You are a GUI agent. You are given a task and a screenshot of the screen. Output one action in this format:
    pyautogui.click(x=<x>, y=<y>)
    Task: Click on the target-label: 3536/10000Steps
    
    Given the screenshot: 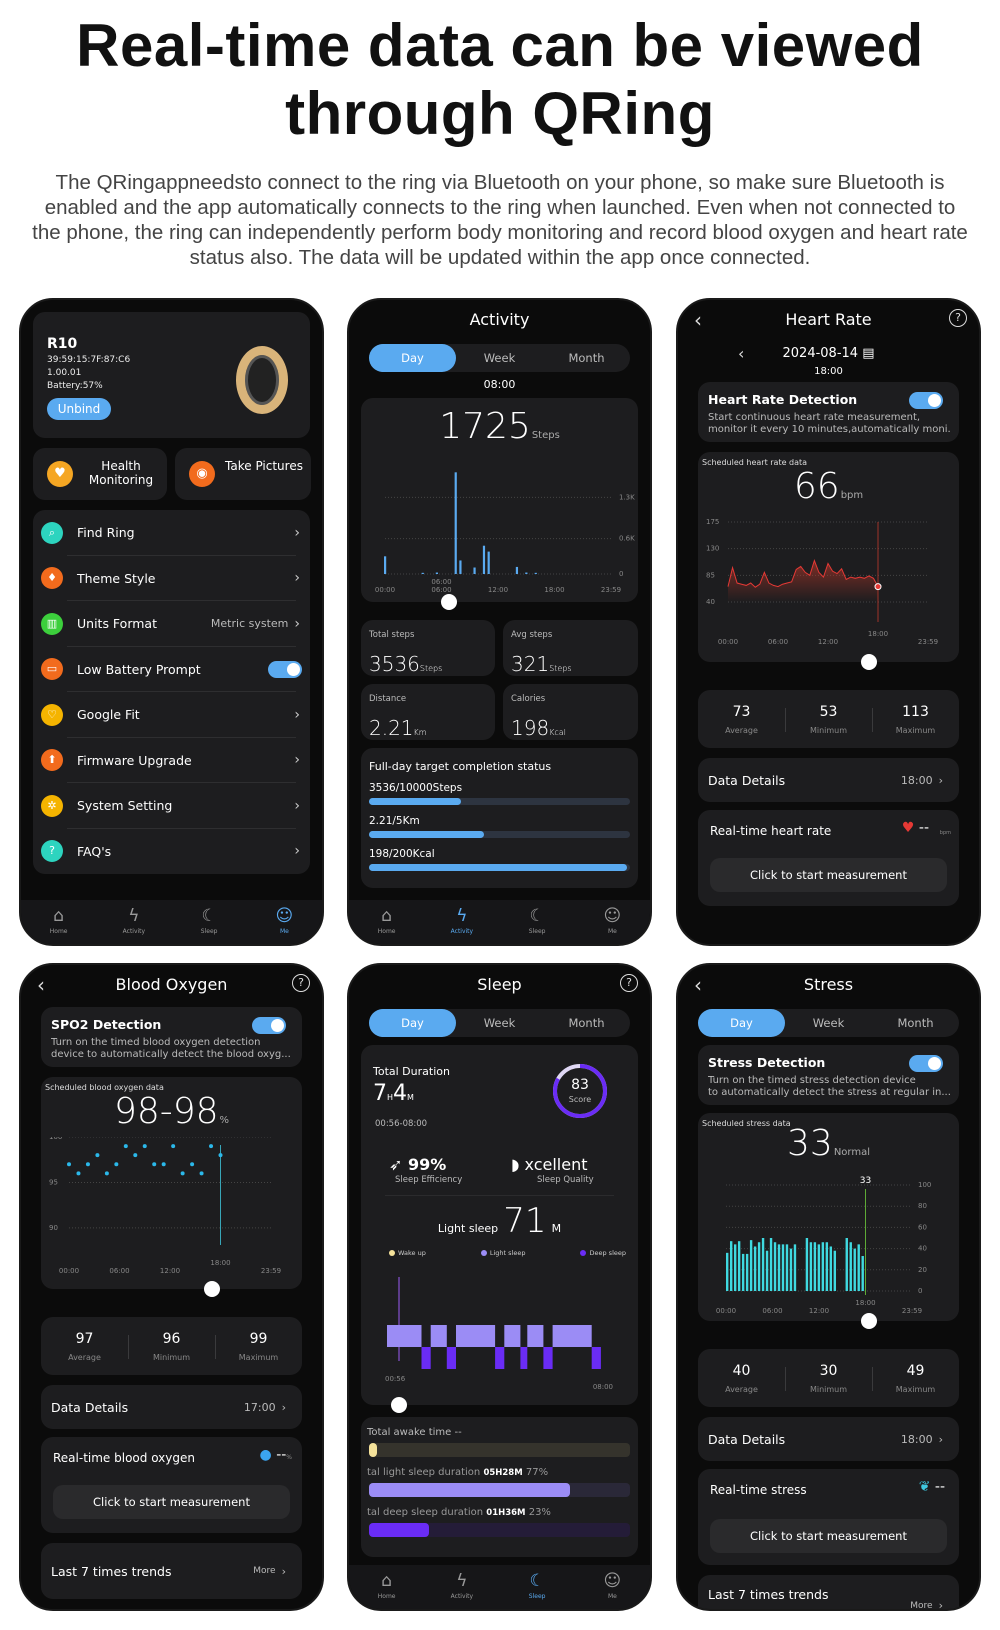 What is the action you would take?
    pyautogui.click(x=416, y=788)
    